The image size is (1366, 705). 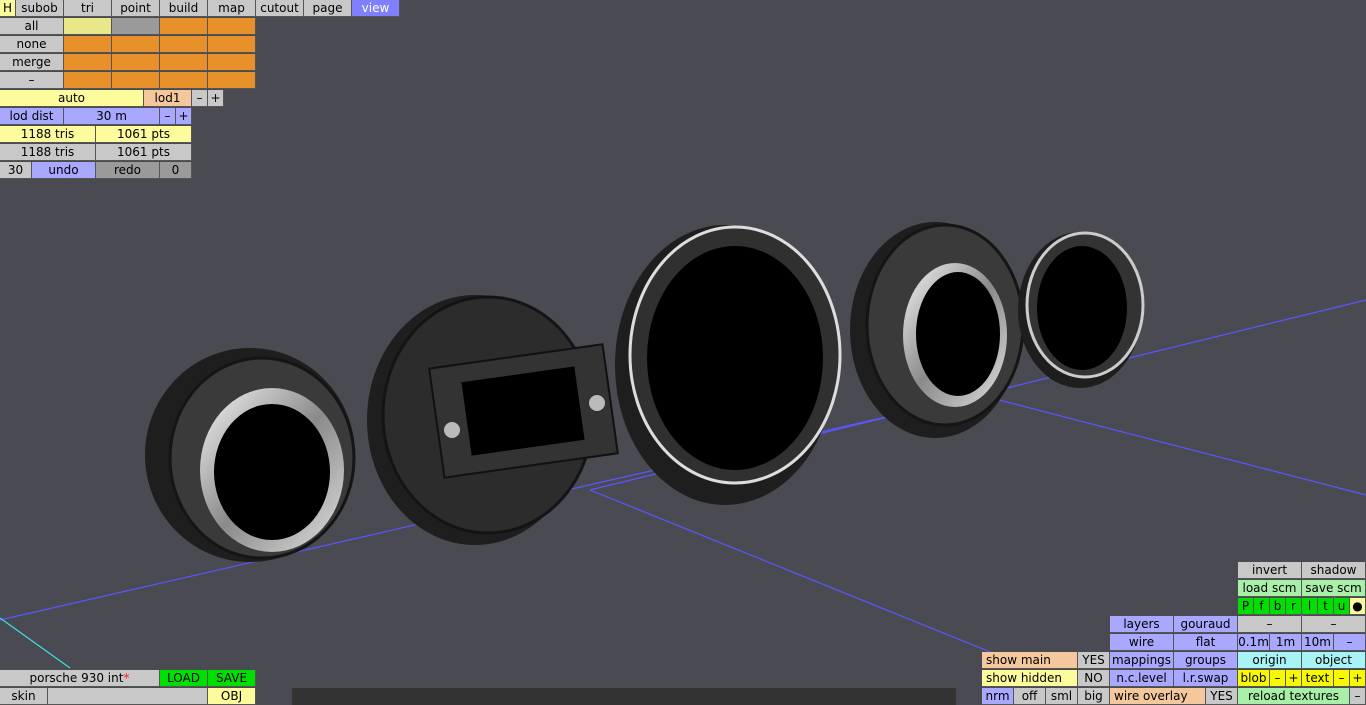 I want to click on tab-tri: tri, so click(x=88, y=8).